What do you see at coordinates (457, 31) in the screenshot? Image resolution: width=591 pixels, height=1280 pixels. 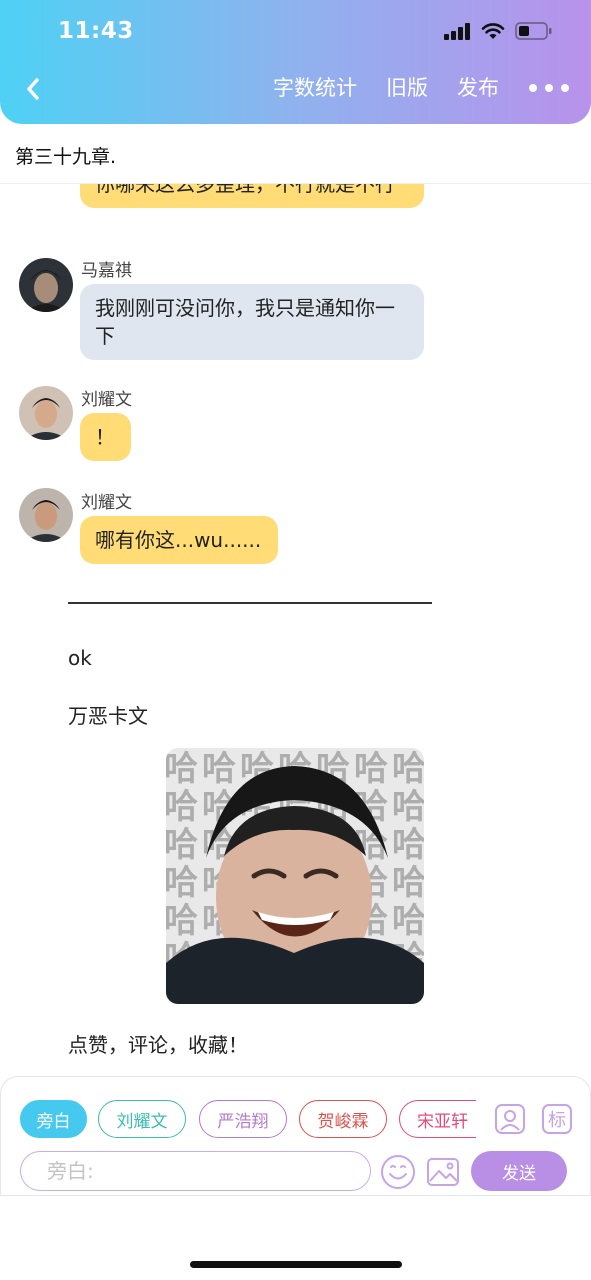 I see `signal-icon` at bounding box center [457, 31].